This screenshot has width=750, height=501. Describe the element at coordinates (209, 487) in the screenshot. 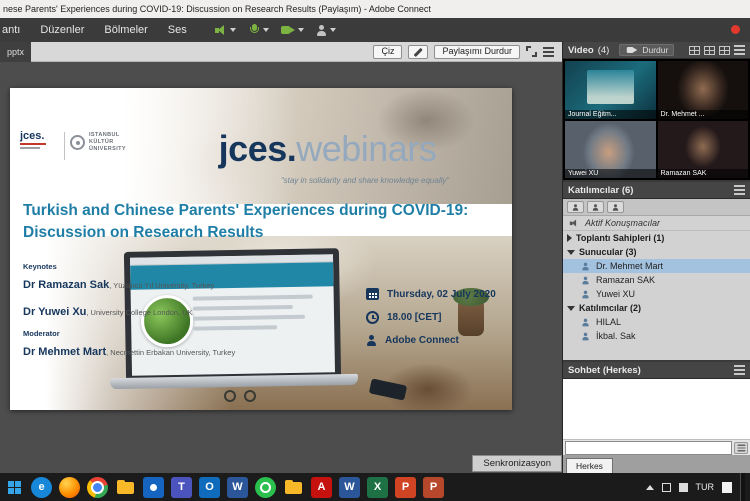

I see `outlook-app-icon: O` at that location.